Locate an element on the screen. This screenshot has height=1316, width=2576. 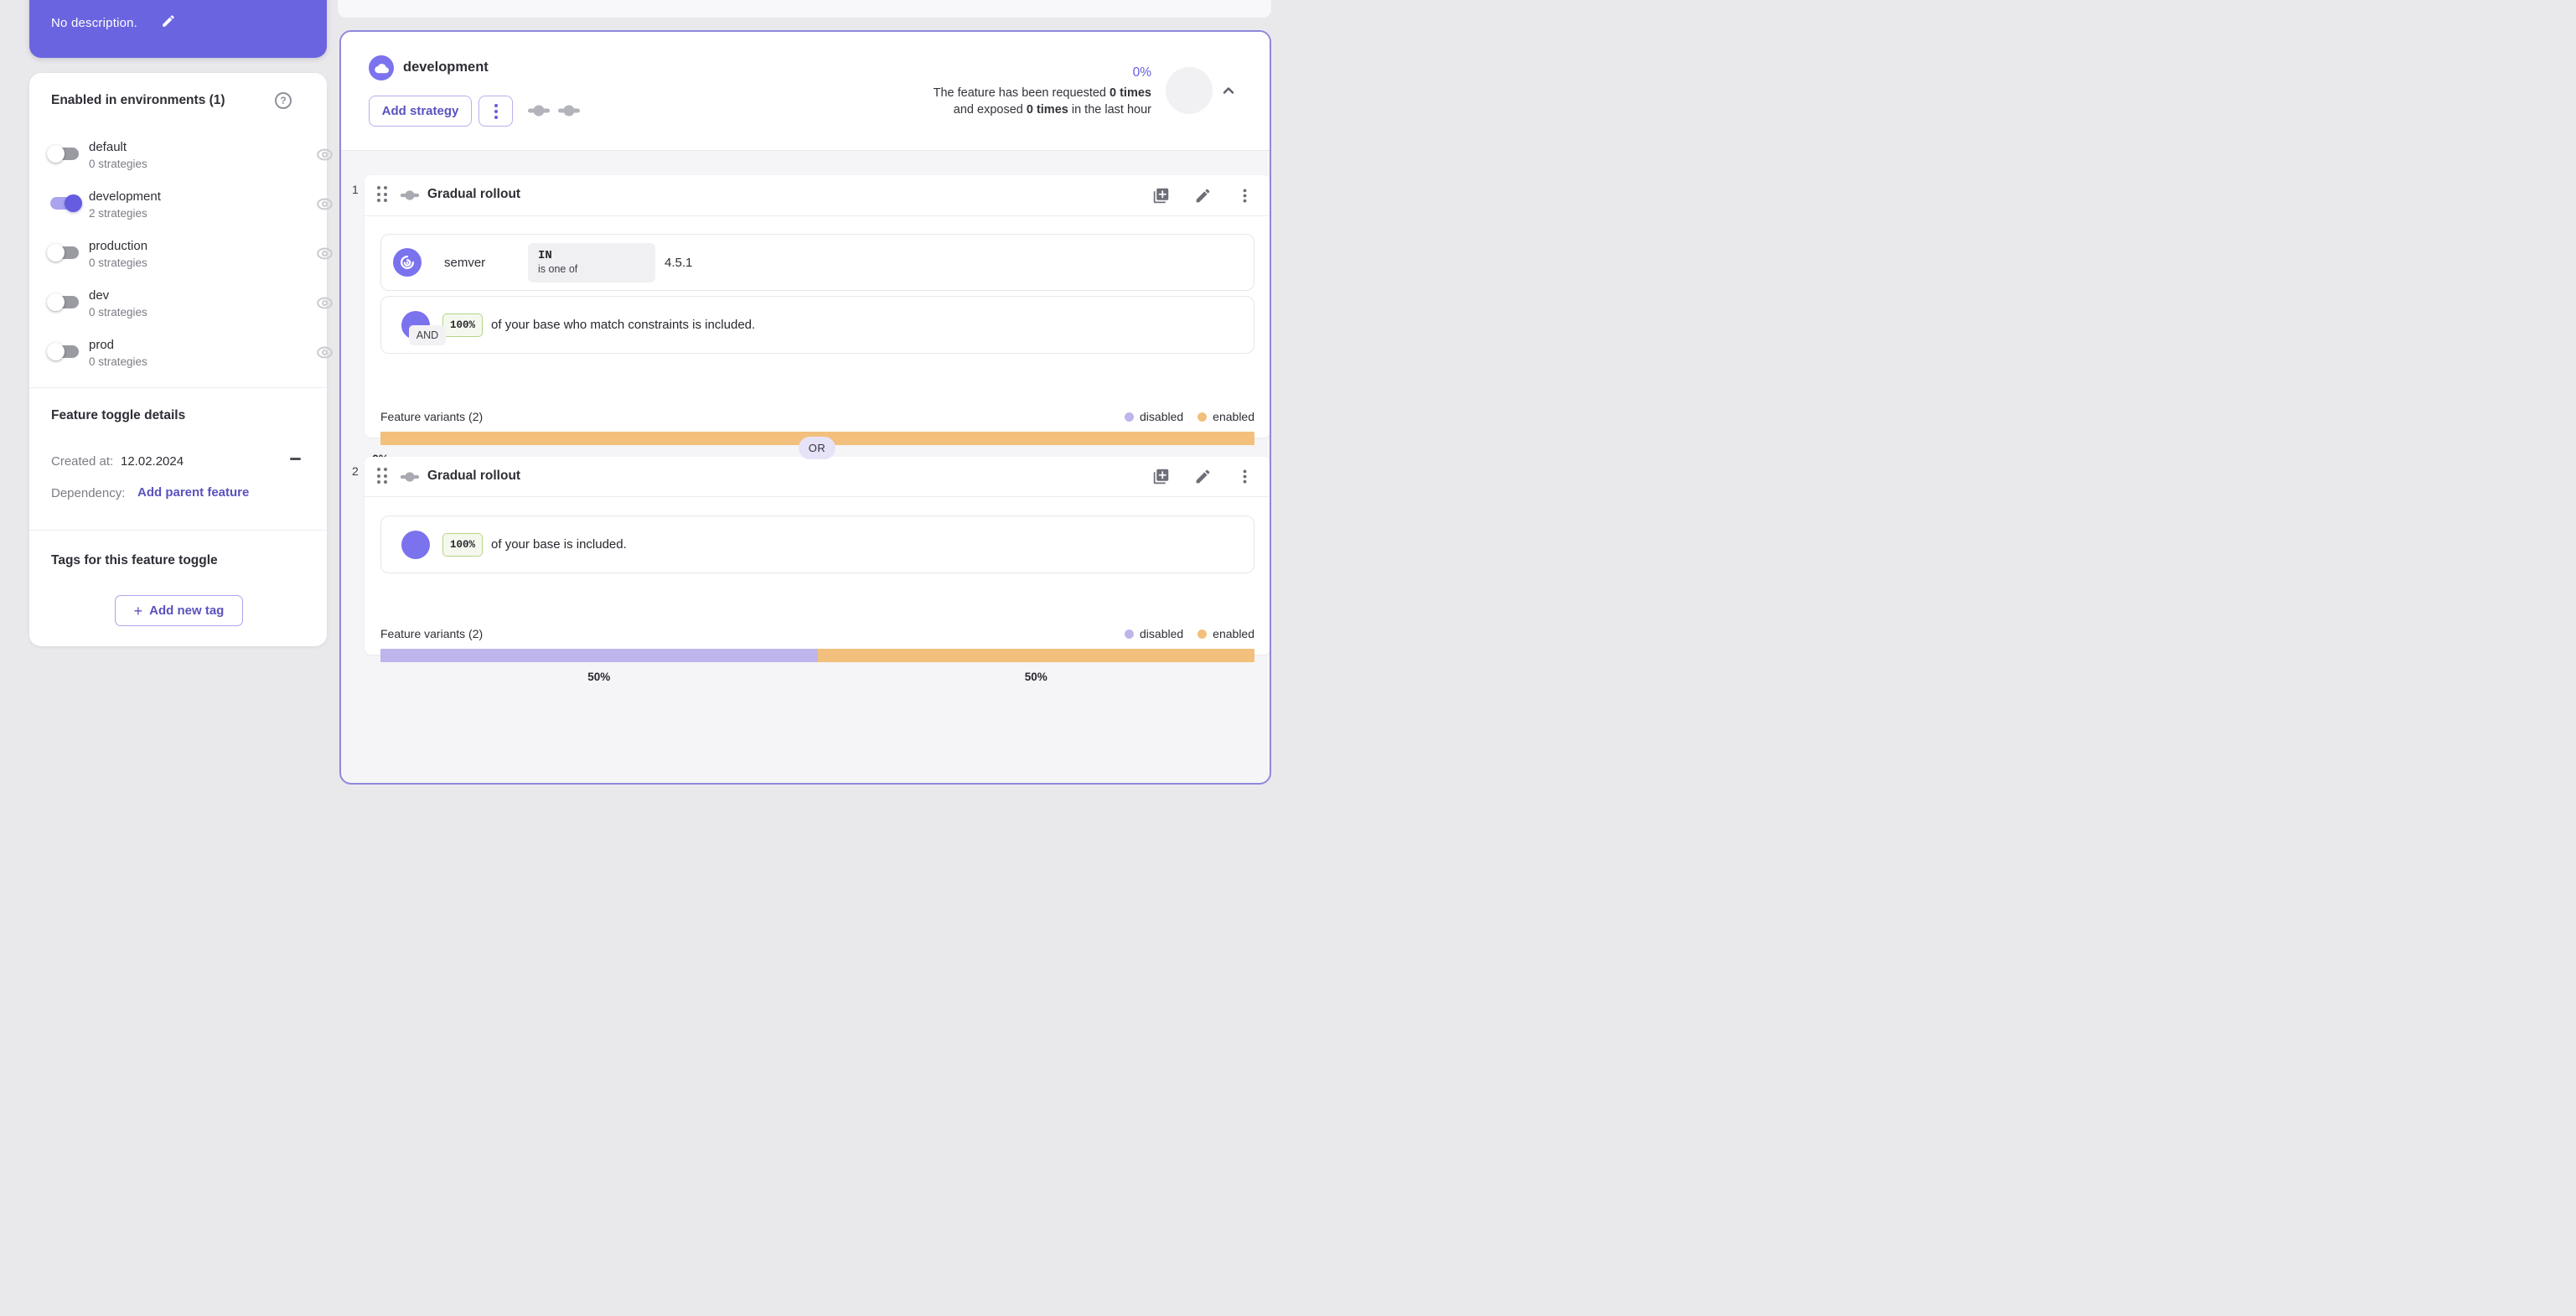
add-strategy-label: Add strategy is located at coordinates (420, 111).